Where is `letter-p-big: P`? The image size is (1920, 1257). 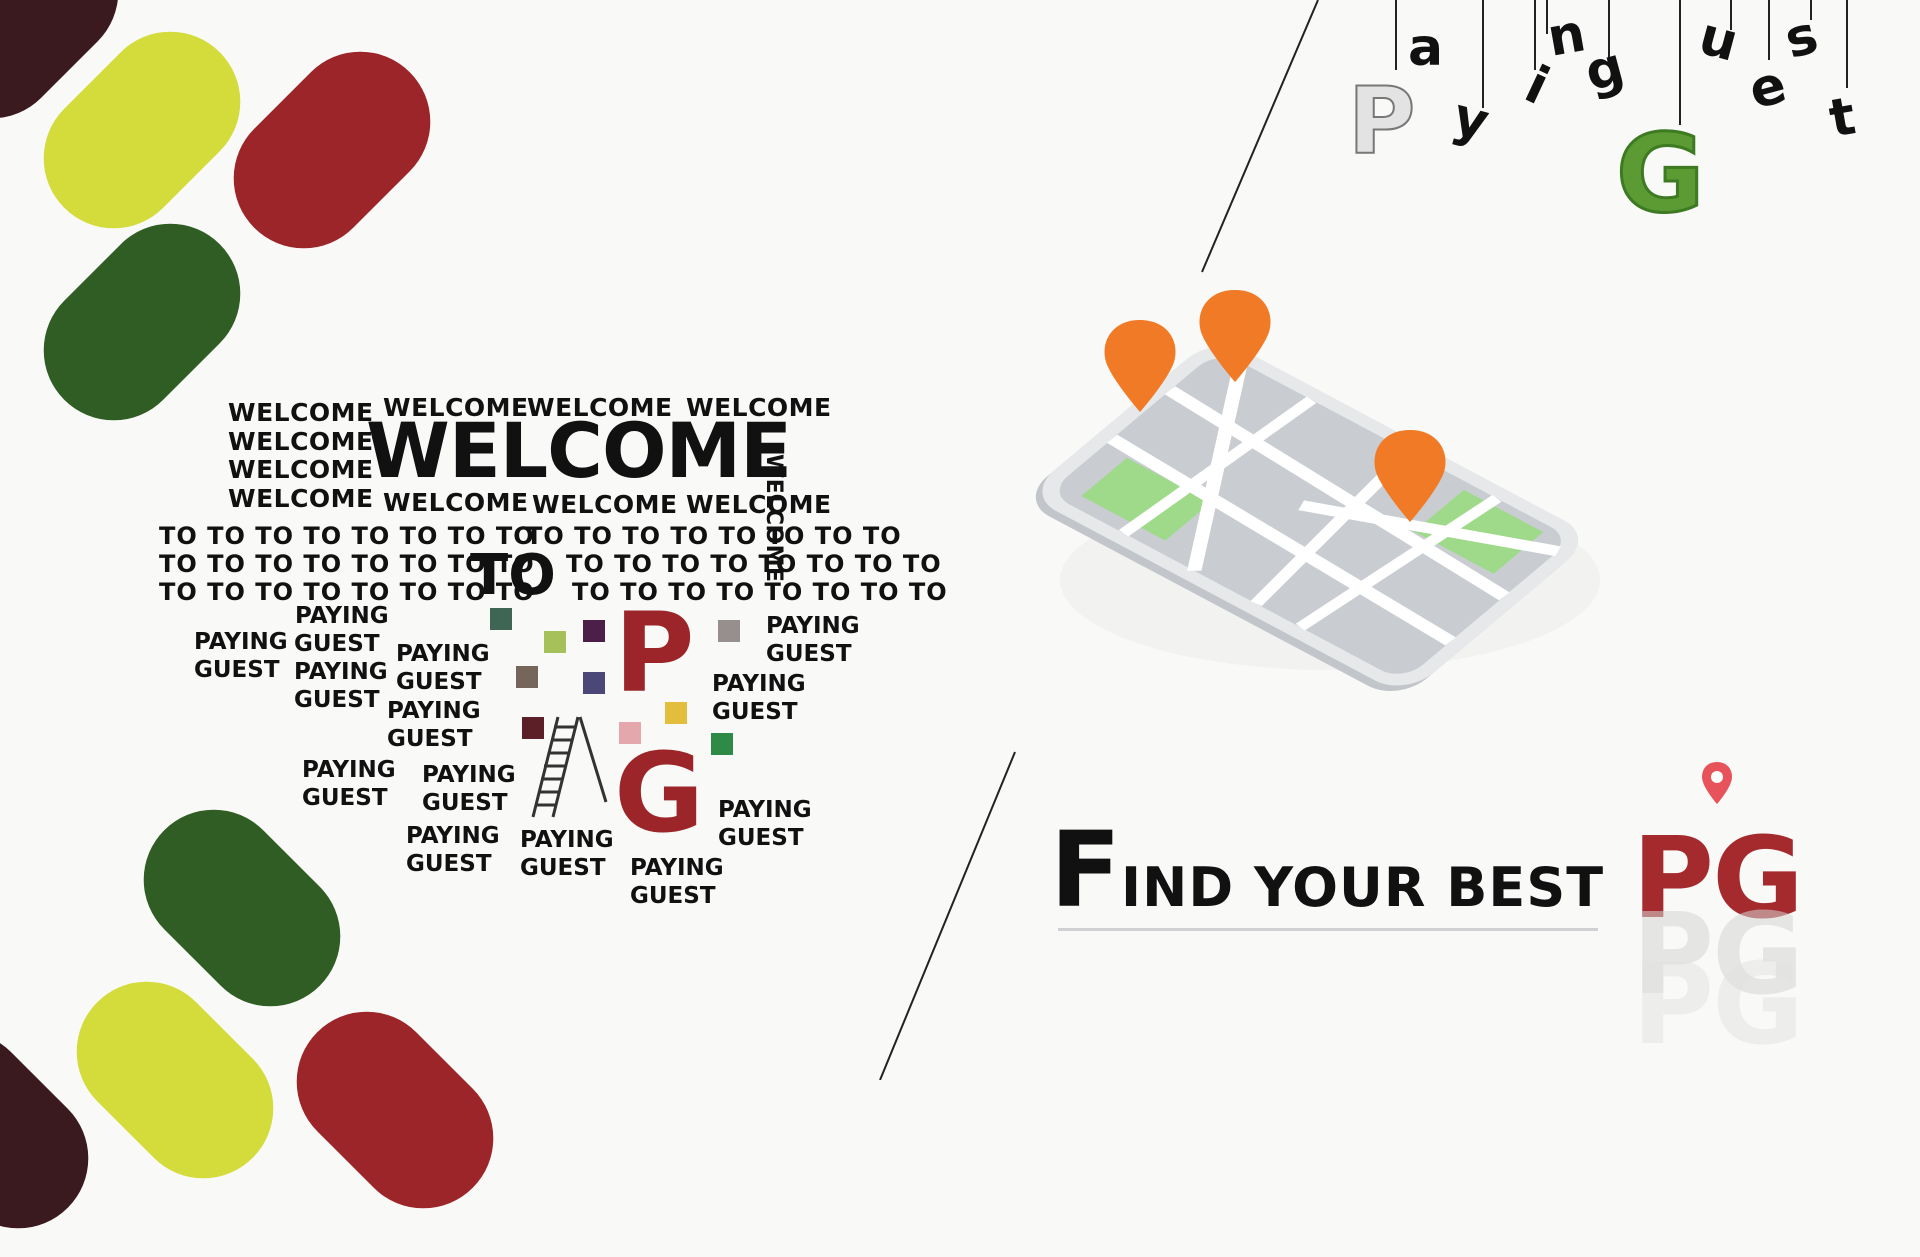 letter-p-big: P is located at coordinates (654, 653).